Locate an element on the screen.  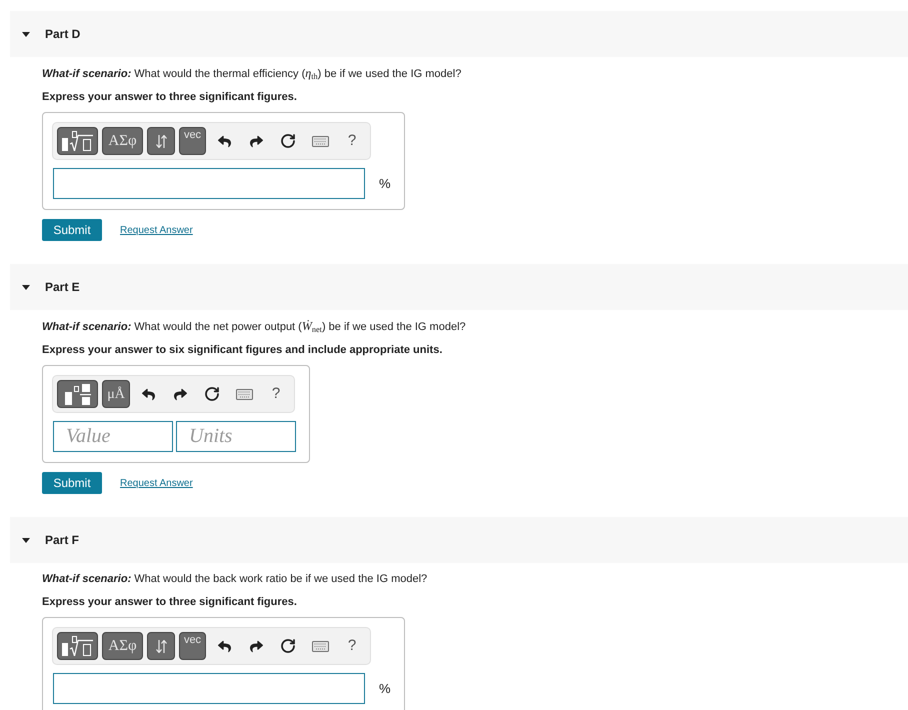
question-text: What-if scenario: What would the net power output (Ẇ$_{net}$) be if we used the IG model? is located at coordinates (254, 326).